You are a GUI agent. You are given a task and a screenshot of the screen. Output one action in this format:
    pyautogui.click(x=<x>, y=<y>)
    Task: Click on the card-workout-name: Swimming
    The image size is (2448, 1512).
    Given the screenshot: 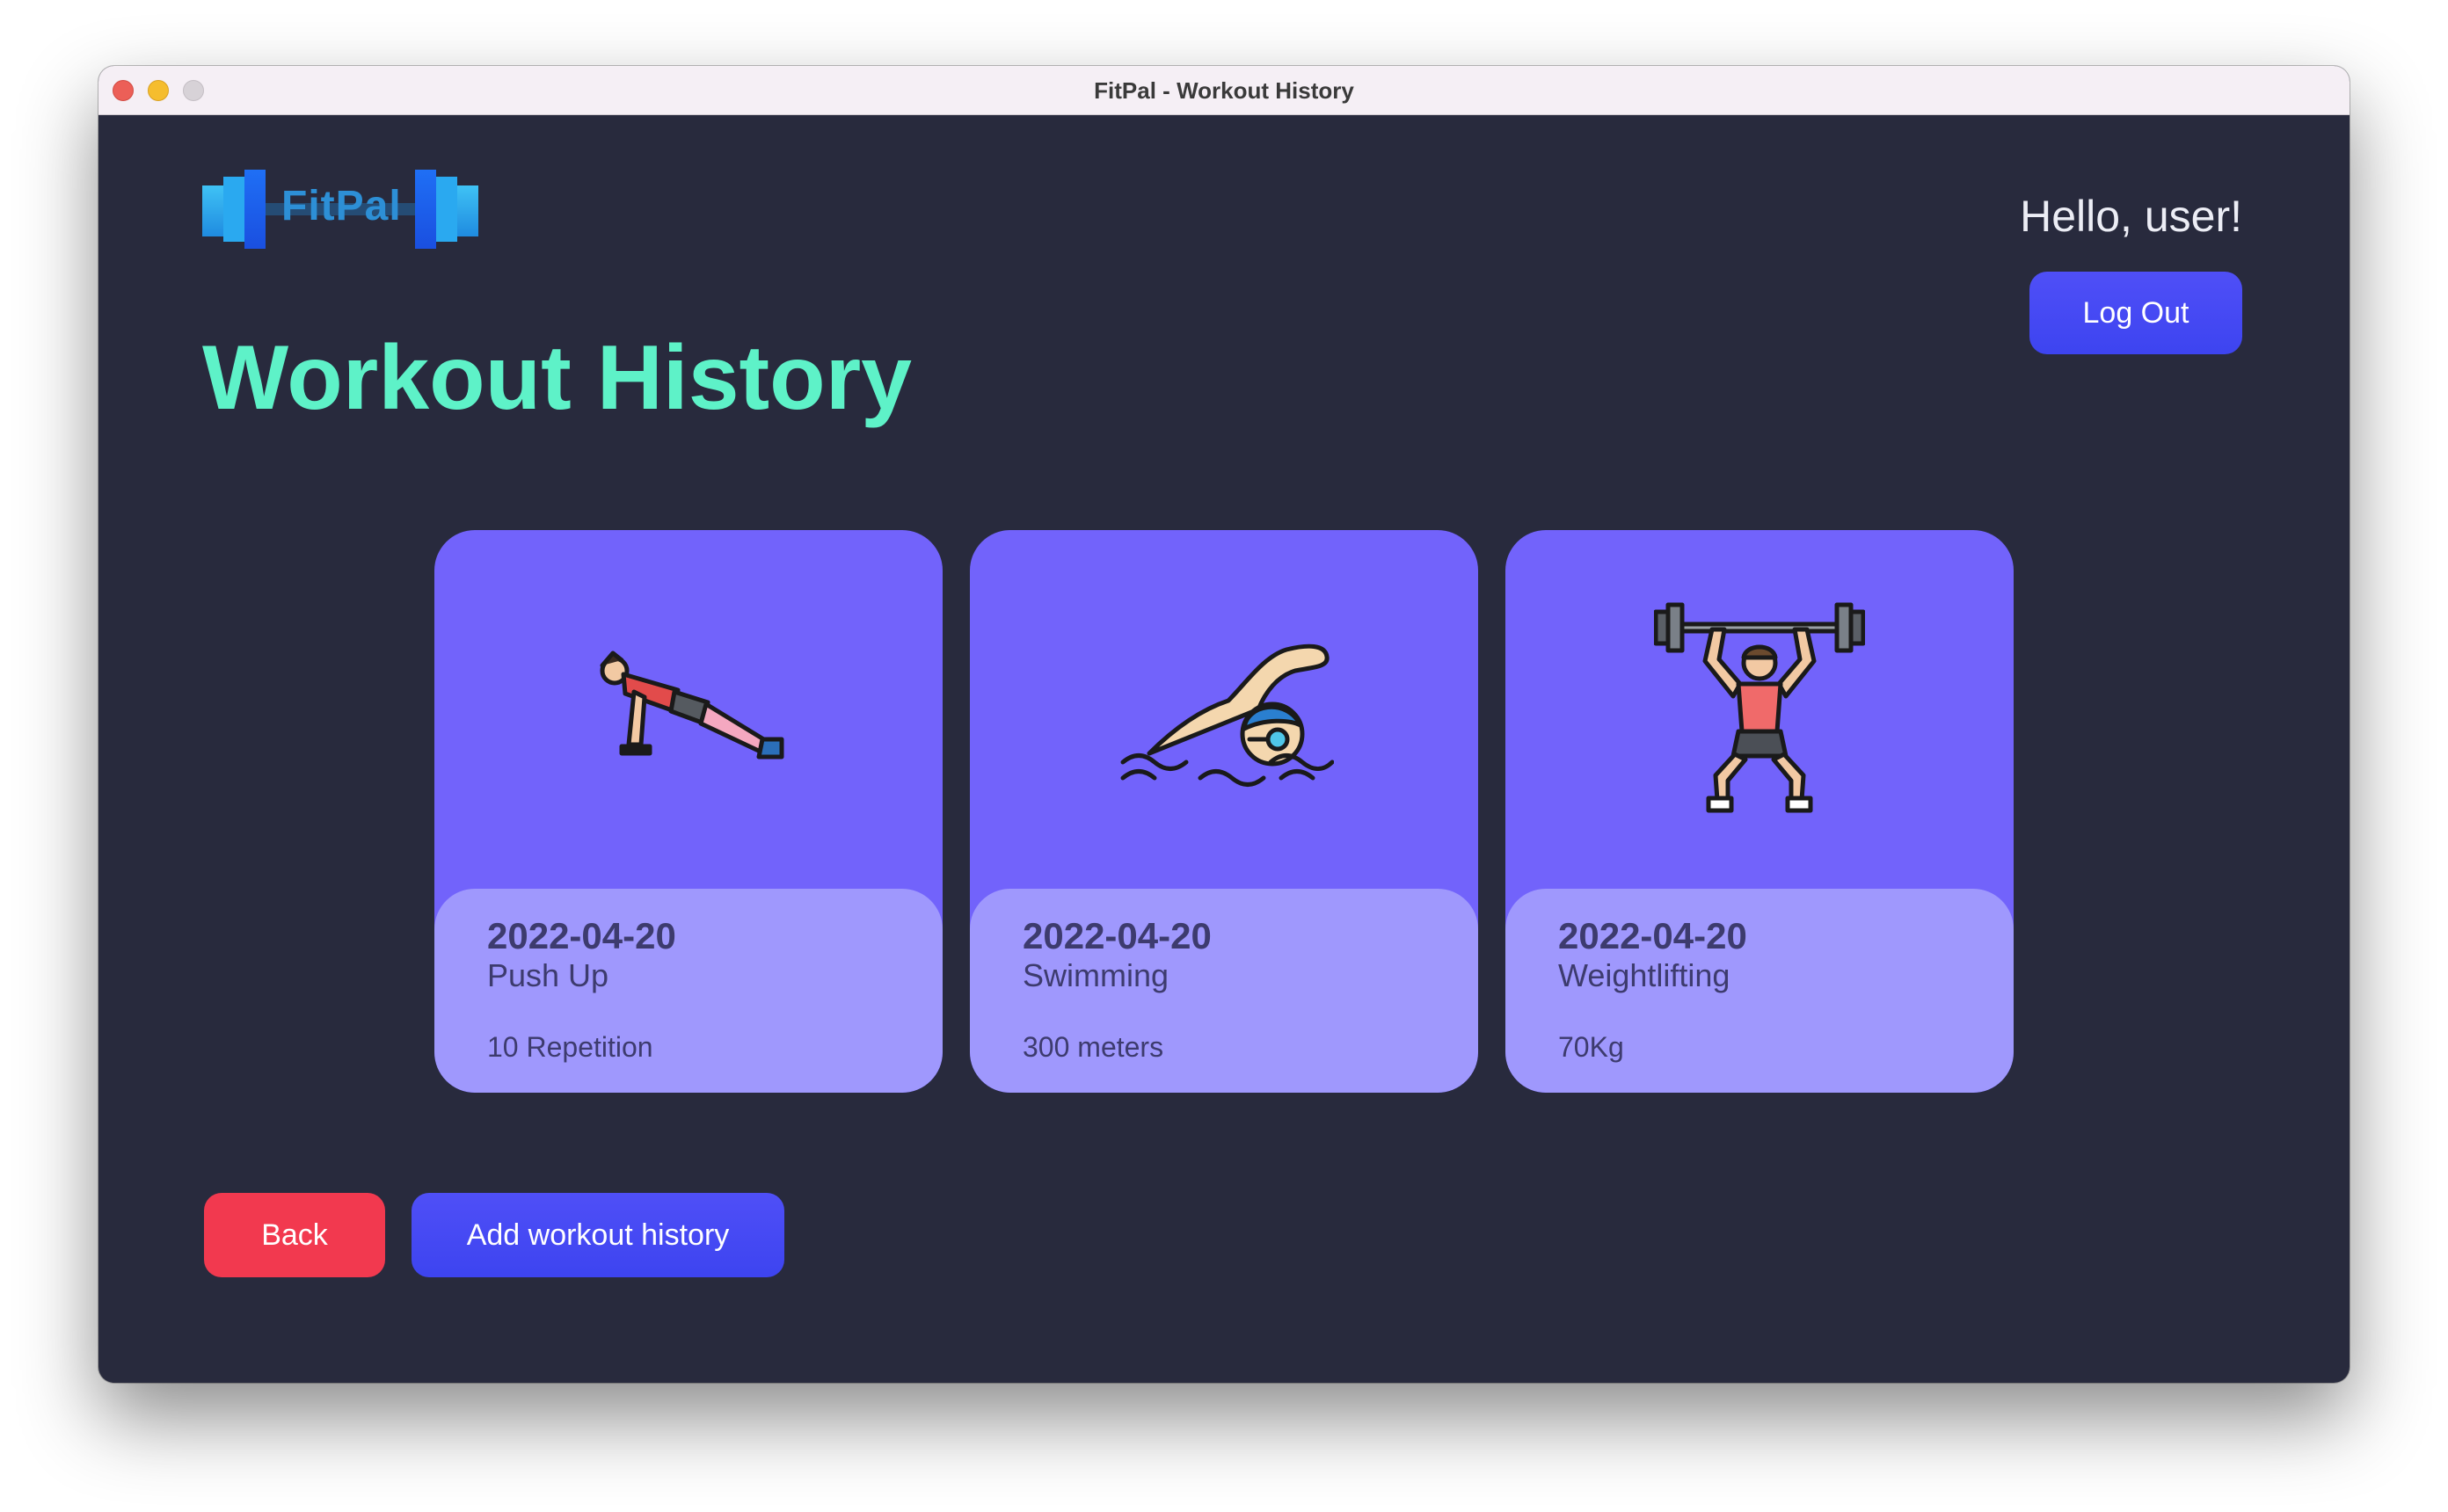 What is the action you would take?
    pyautogui.click(x=1096, y=975)
    